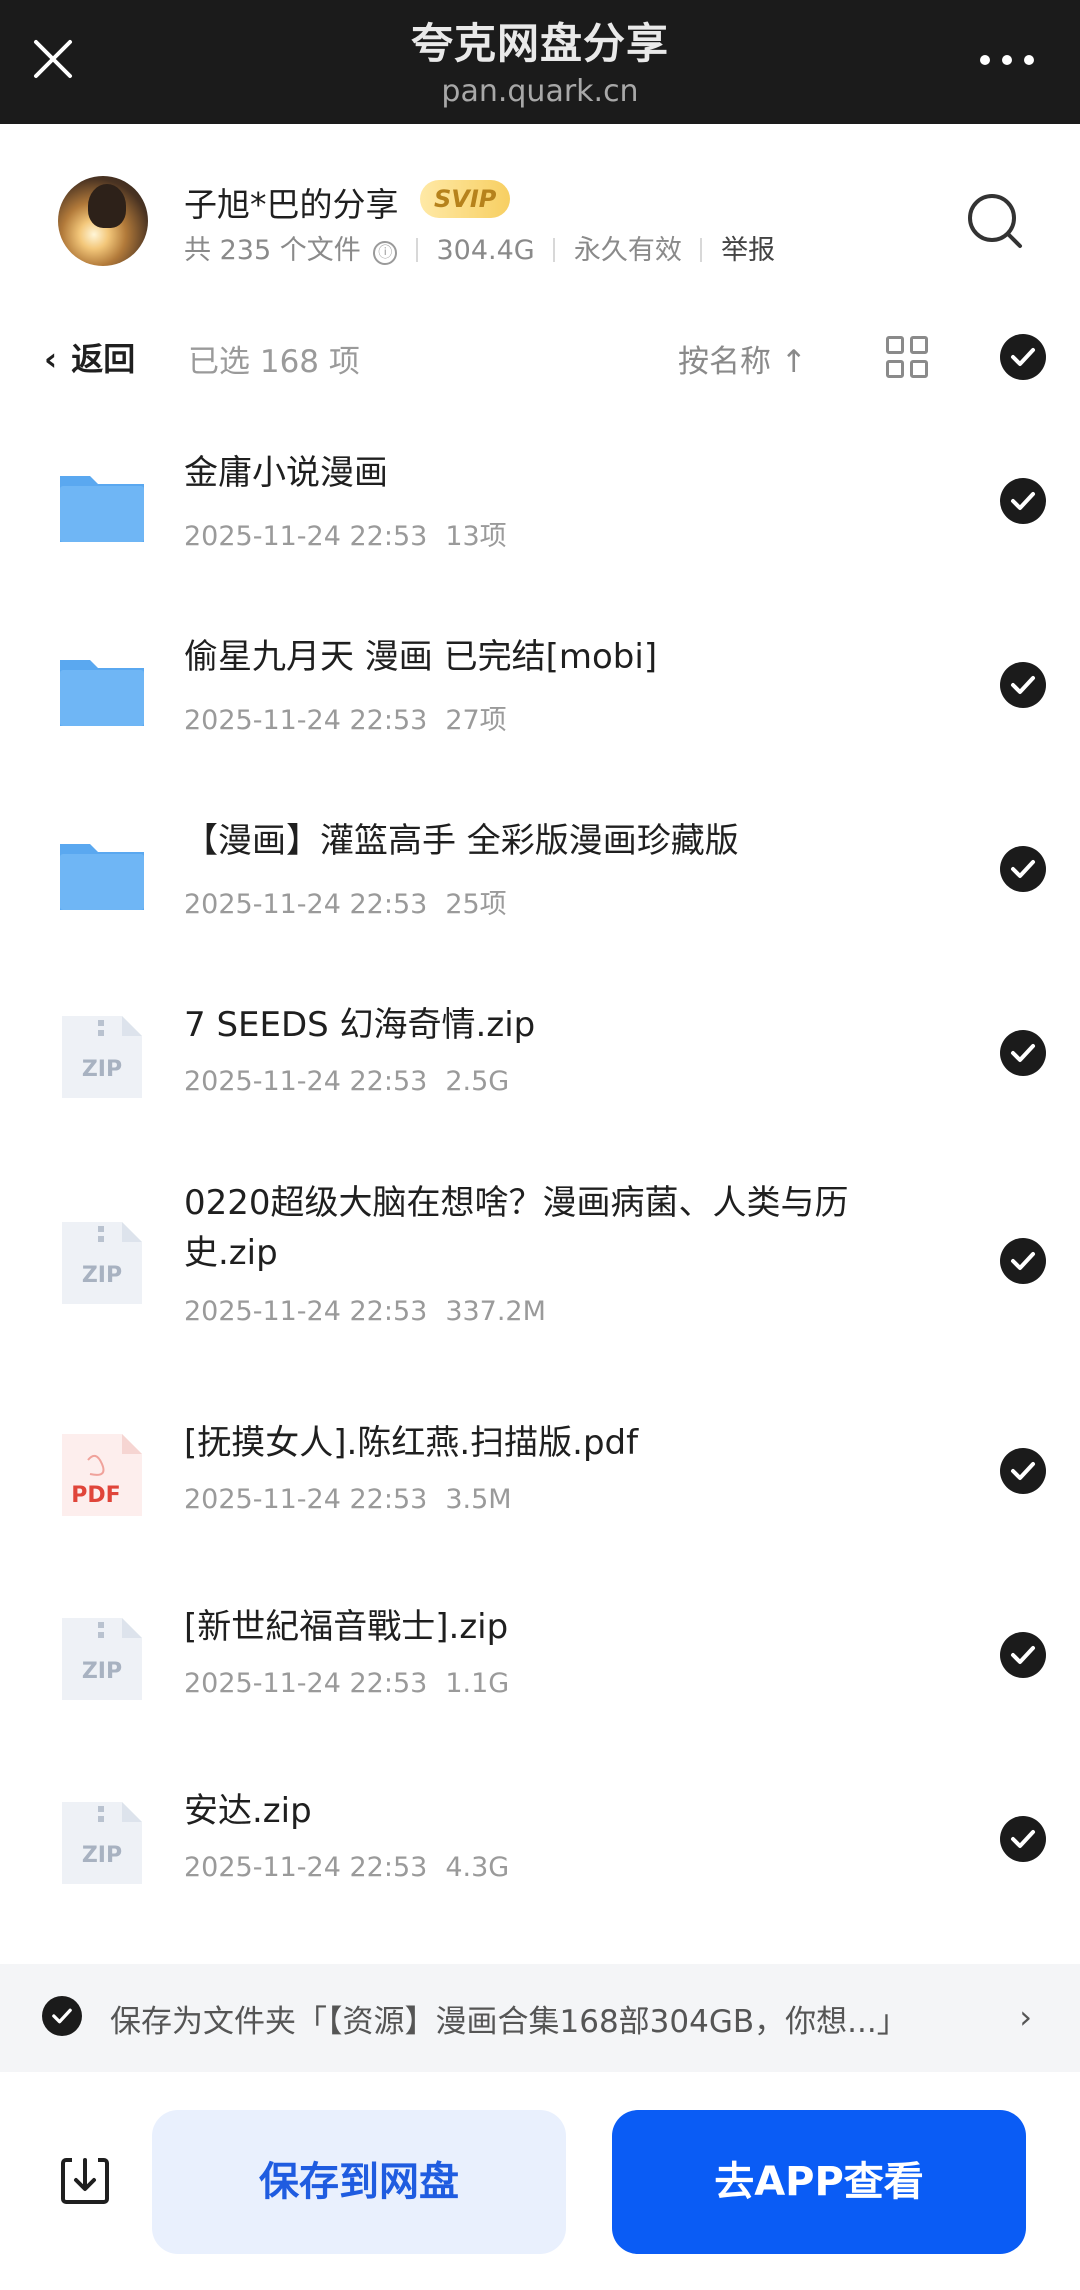 This screenshot has height=2290, width=1080. Describe the element at coordinates (461, 841) in the screenshot. I see `file-name: 【漫画】灌篮高手 全彩版漫画珍藏版` at that location.